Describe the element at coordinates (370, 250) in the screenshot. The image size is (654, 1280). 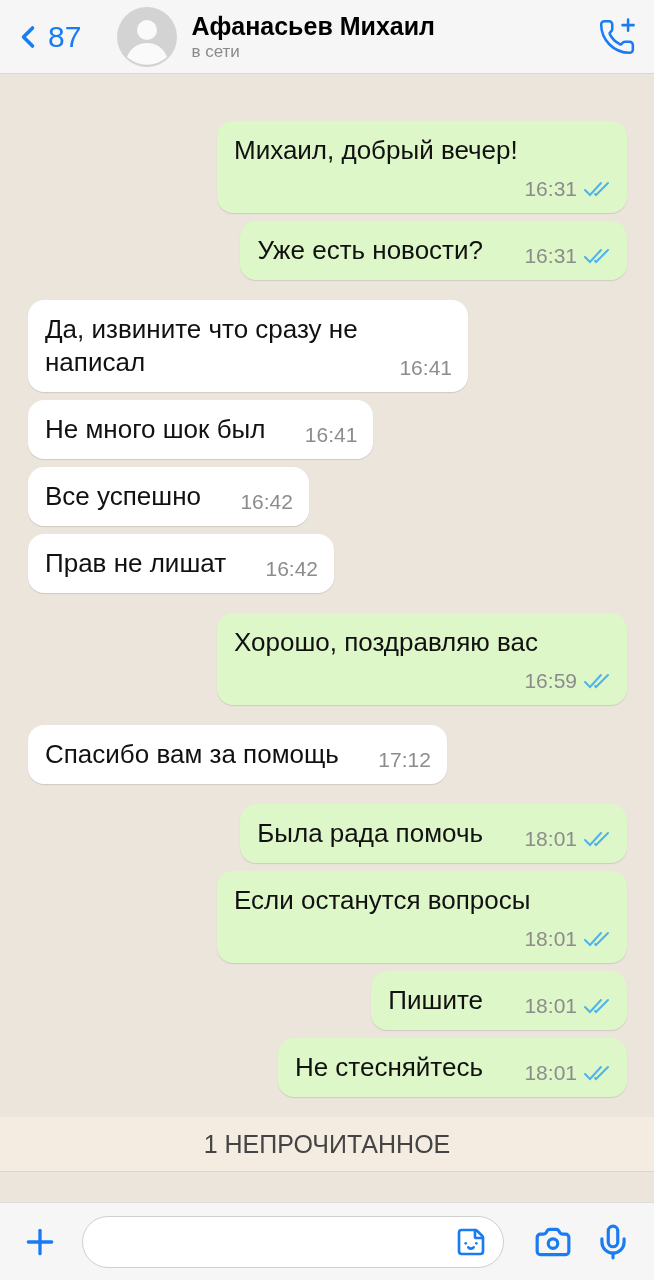
I see `message-text: Уже есть новости?` at that location.